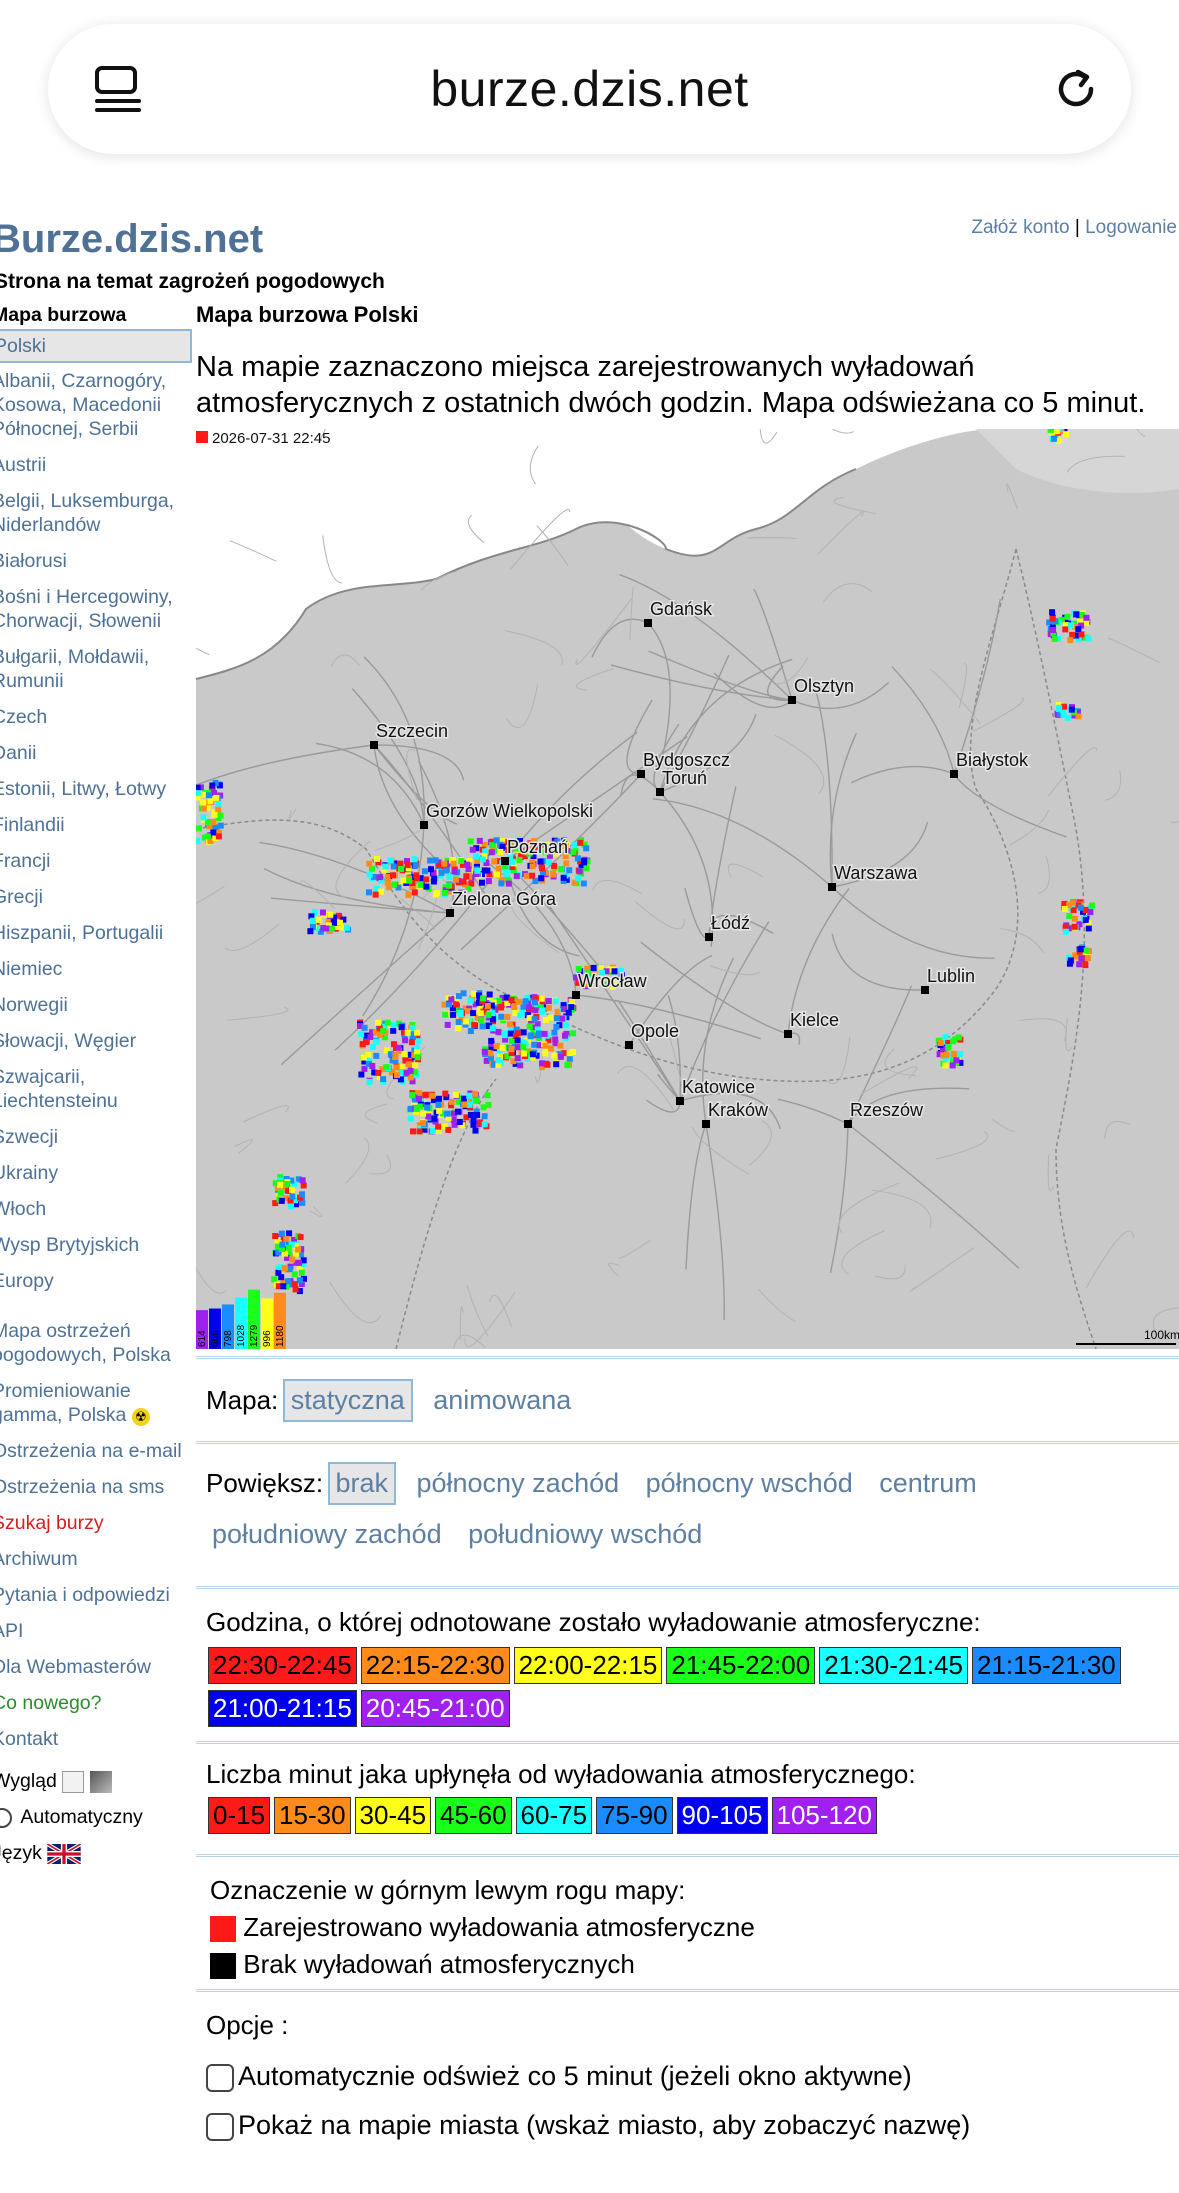 The image size is (1179, 2193). I want to click on sidebar-item-country: Grecji, so click(96, 897).